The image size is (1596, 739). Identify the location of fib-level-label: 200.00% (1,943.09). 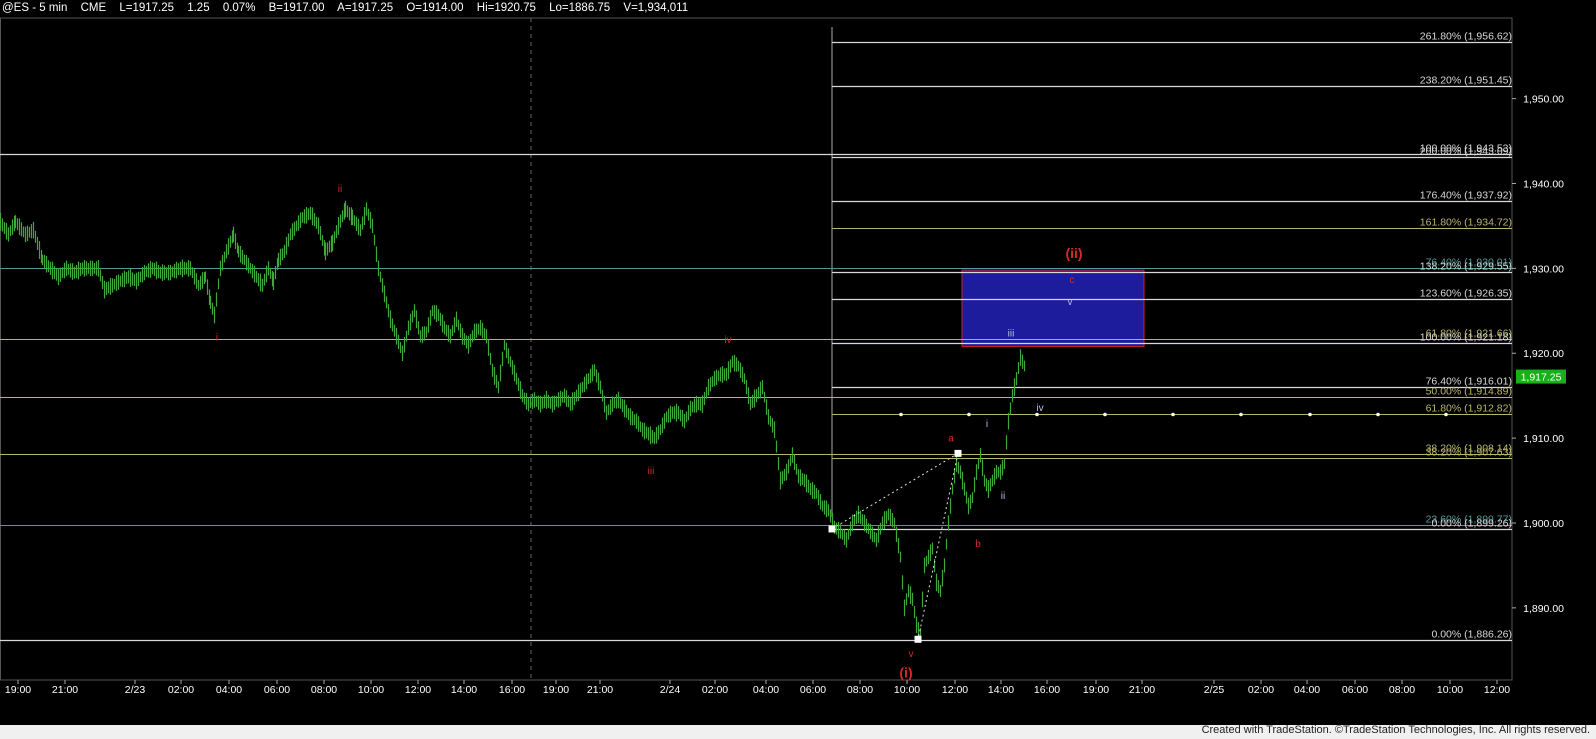
(1466, 152).